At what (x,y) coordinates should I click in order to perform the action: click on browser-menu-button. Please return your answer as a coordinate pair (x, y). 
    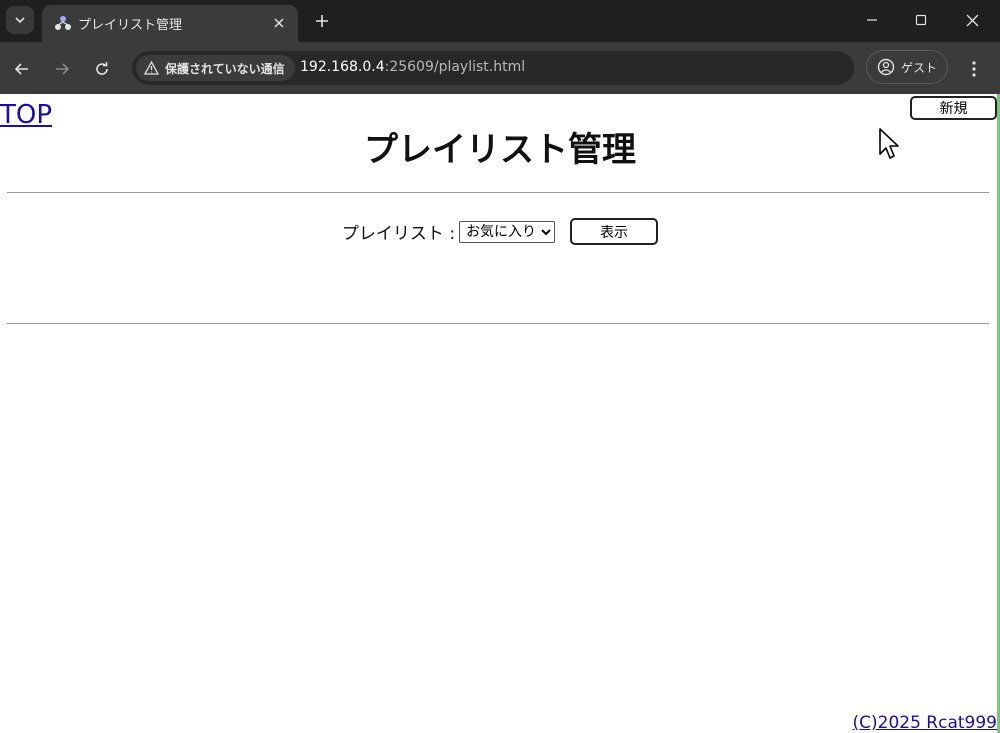
    Looking at the image, I should click on (974, 69).